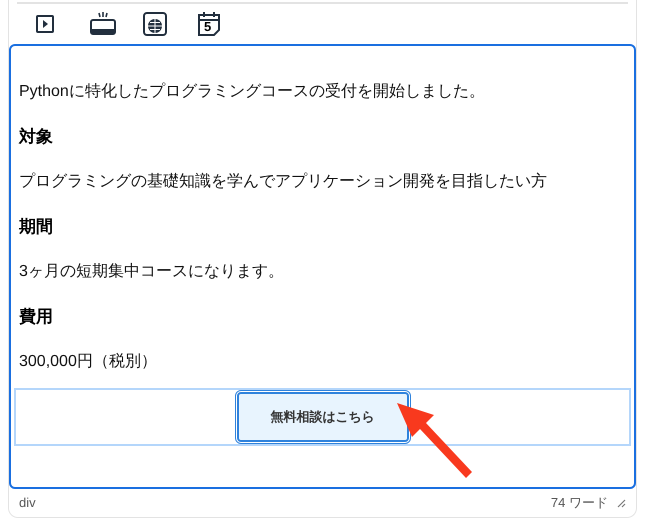  What do you see at coordinates (88, 362) in the screenshot?
I see `paragraph: 300,000円（税別）` at bounding box center [88, 362].